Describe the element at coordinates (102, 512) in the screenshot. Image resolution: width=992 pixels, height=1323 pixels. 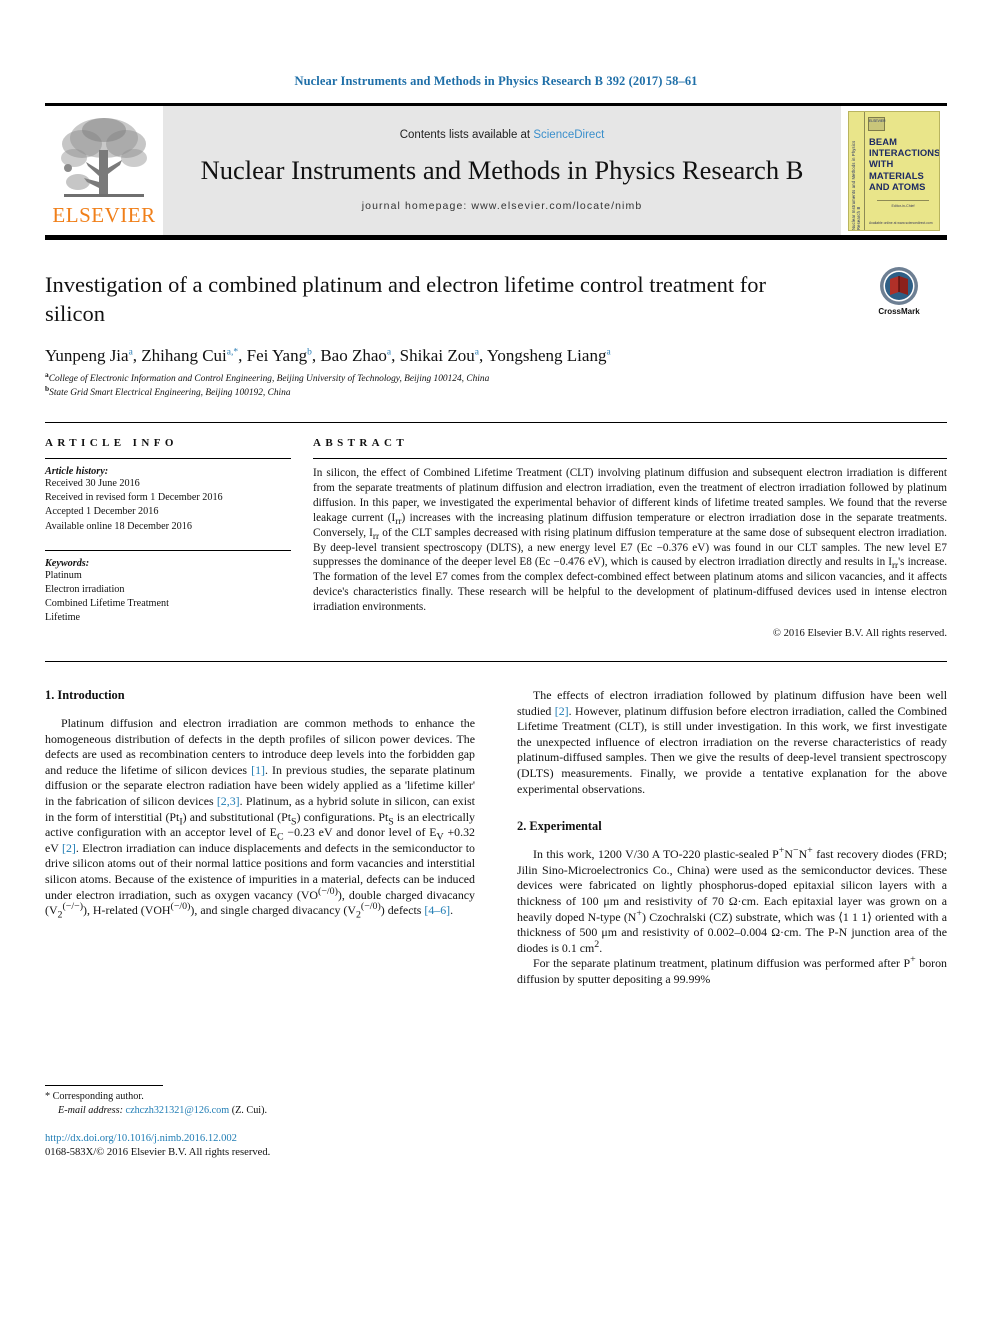
I see `history-item-2: Accepted 1 December 2016` at that location.